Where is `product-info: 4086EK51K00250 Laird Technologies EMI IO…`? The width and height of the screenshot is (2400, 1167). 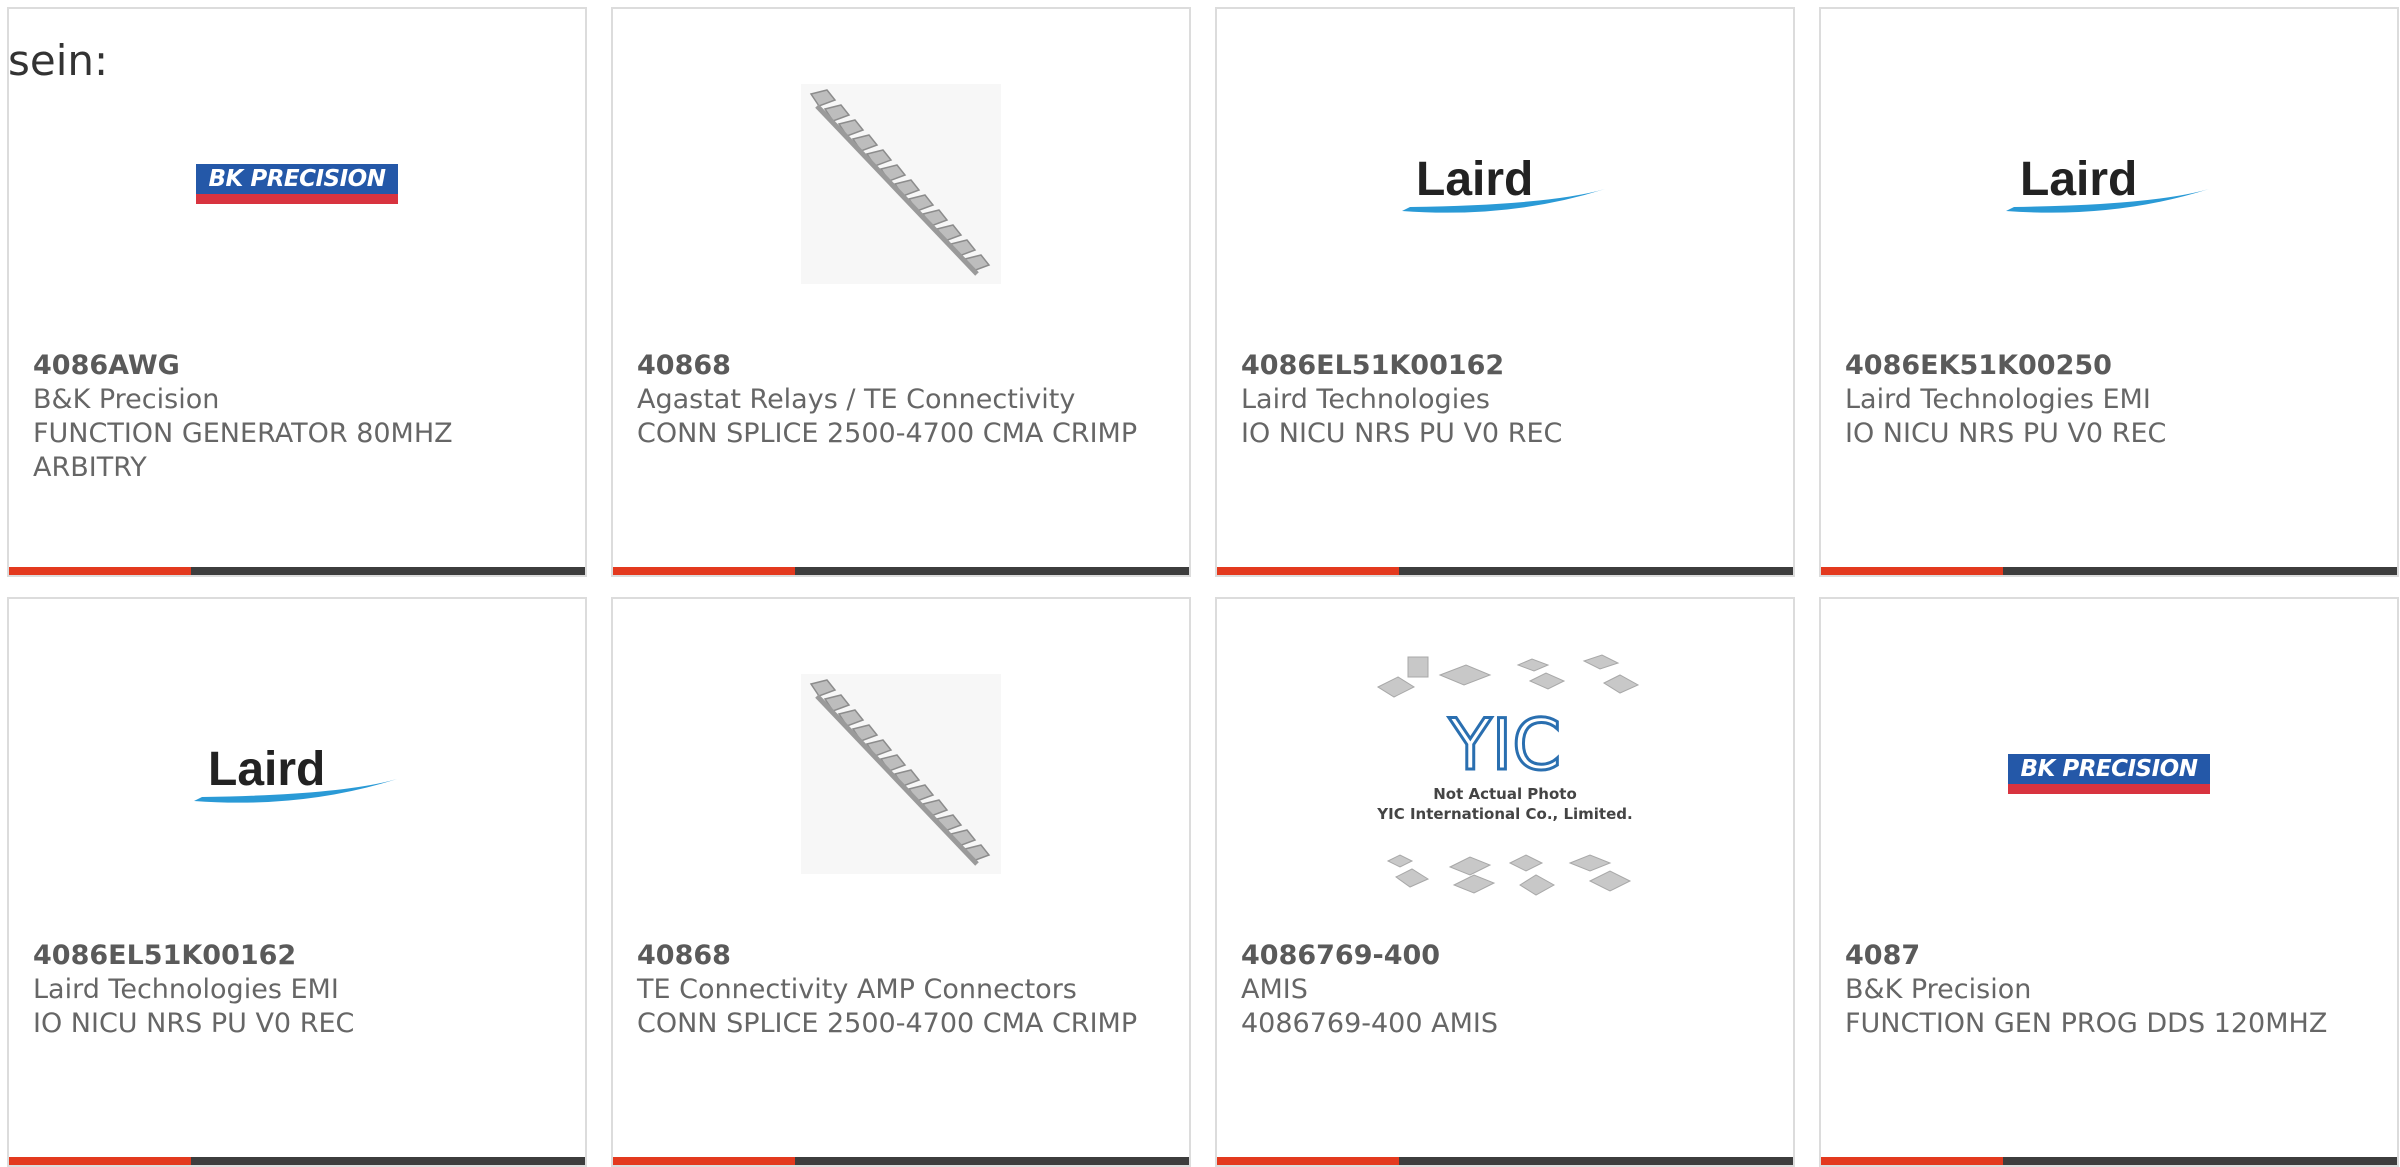 product-info: 4086EK51K00250 Laird Technologies EMI IO… is located at coordinates (2109, 400).